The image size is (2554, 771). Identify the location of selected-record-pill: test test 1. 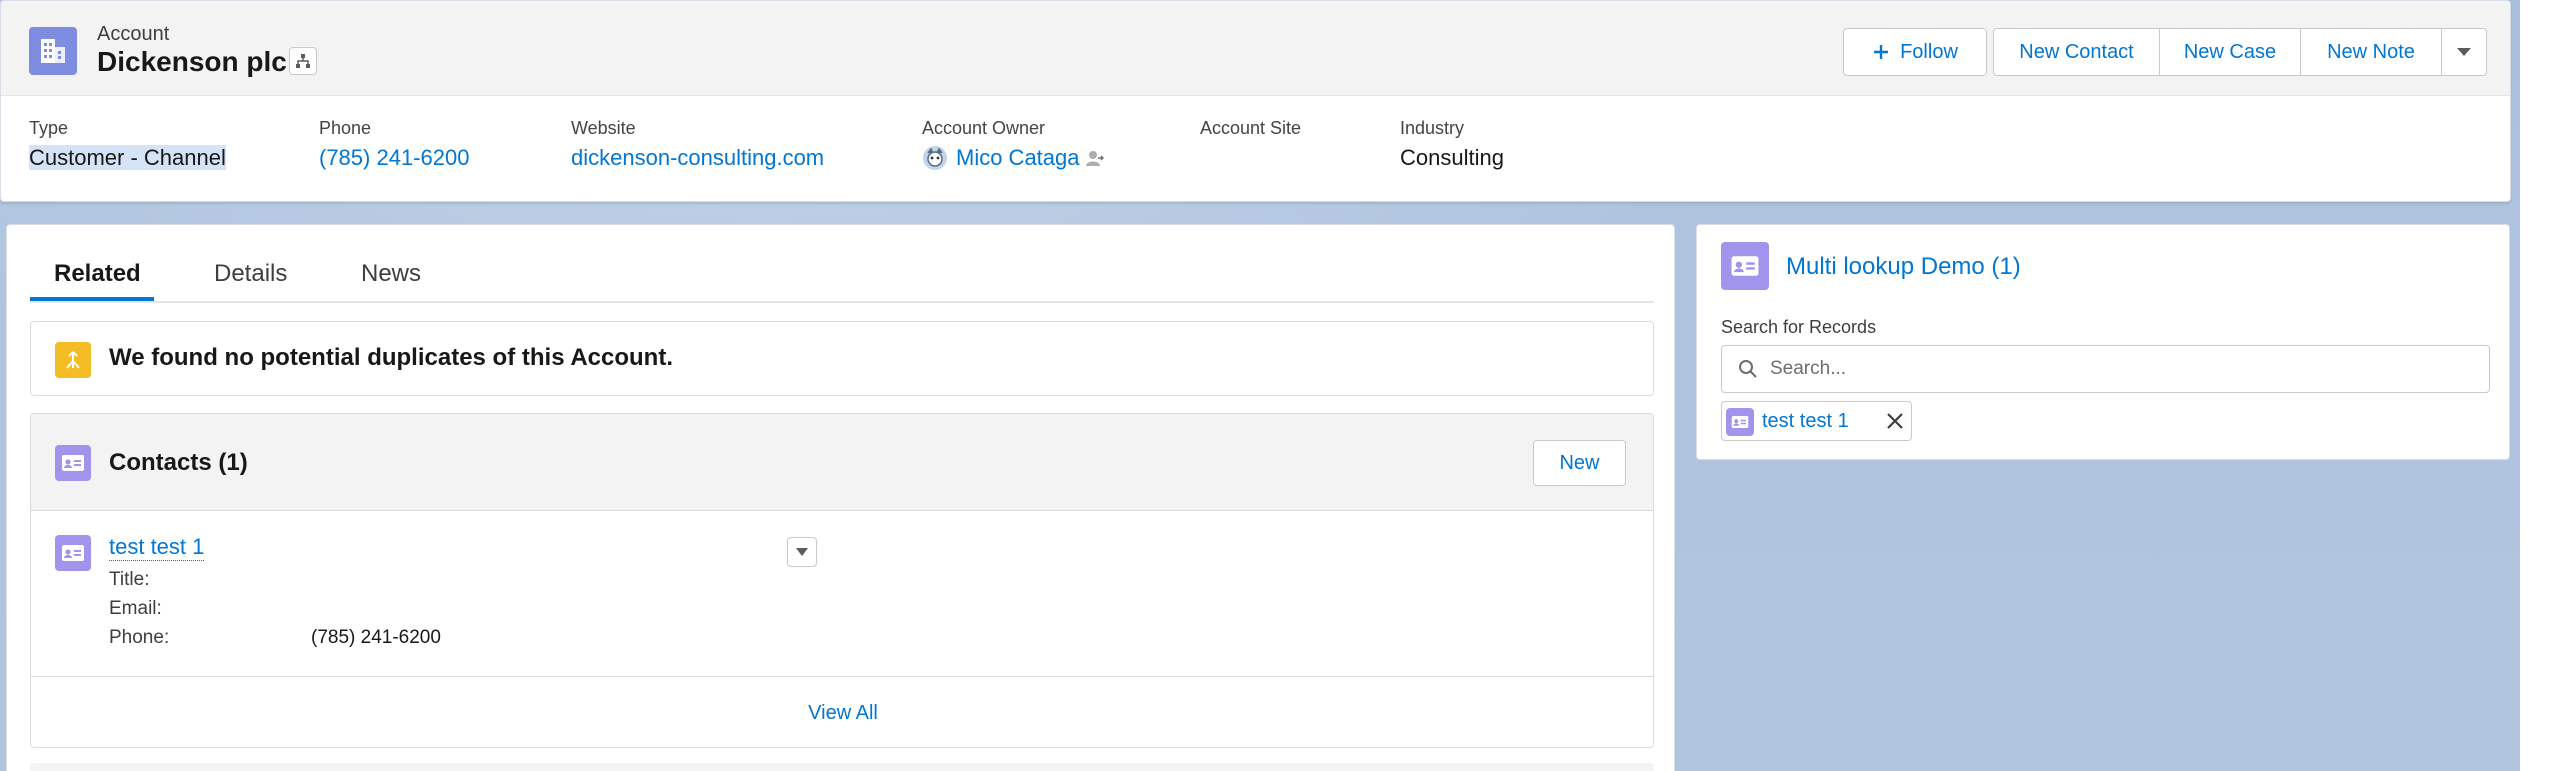
(1816, 421).